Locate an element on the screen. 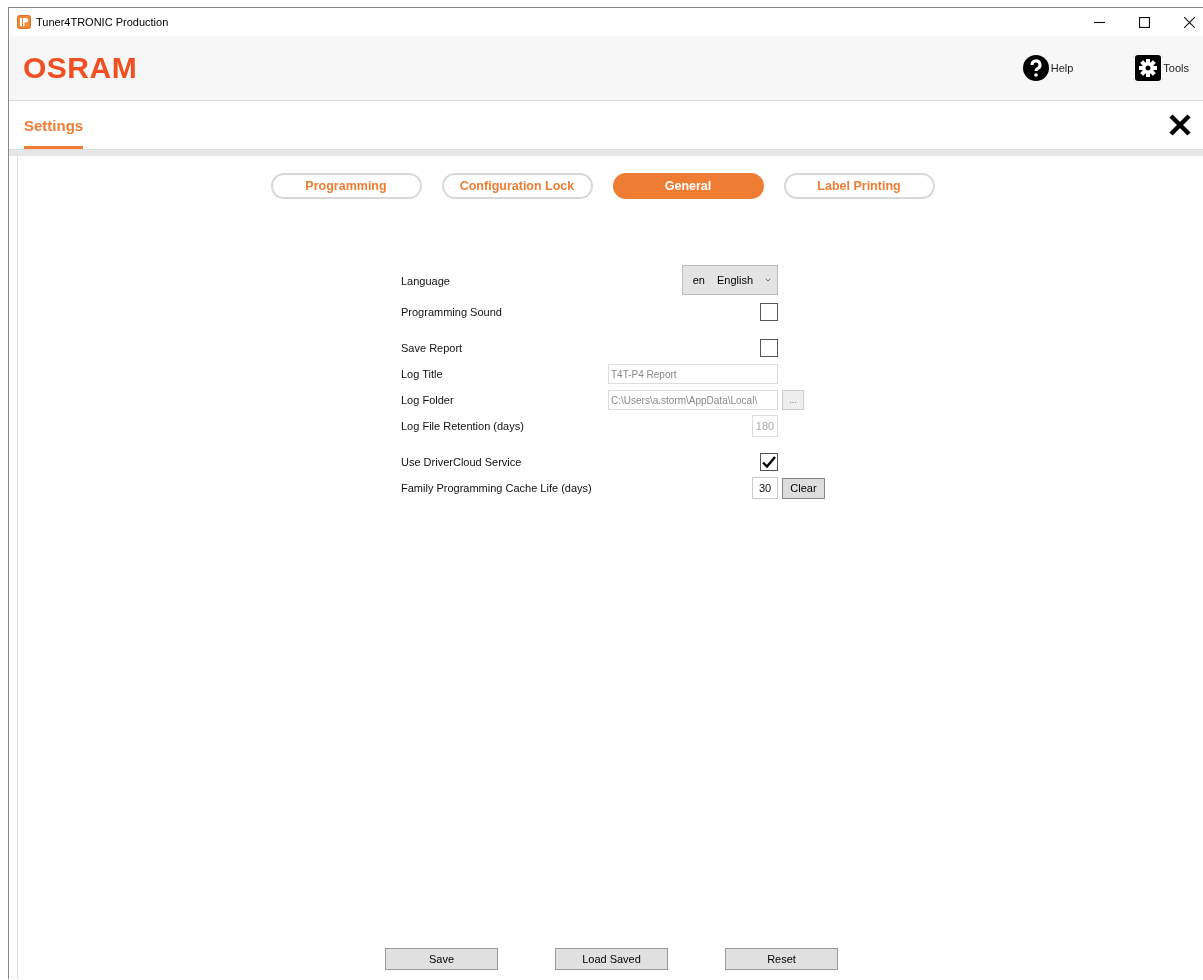  action-button: Reset is located at coordinates (781, 959).